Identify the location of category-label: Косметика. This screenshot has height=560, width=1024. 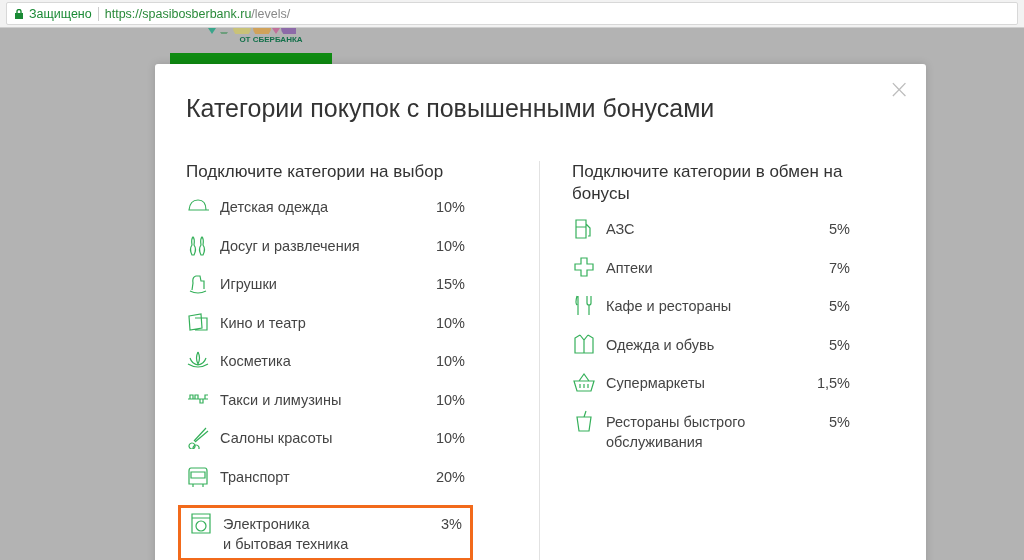
(256, 361).